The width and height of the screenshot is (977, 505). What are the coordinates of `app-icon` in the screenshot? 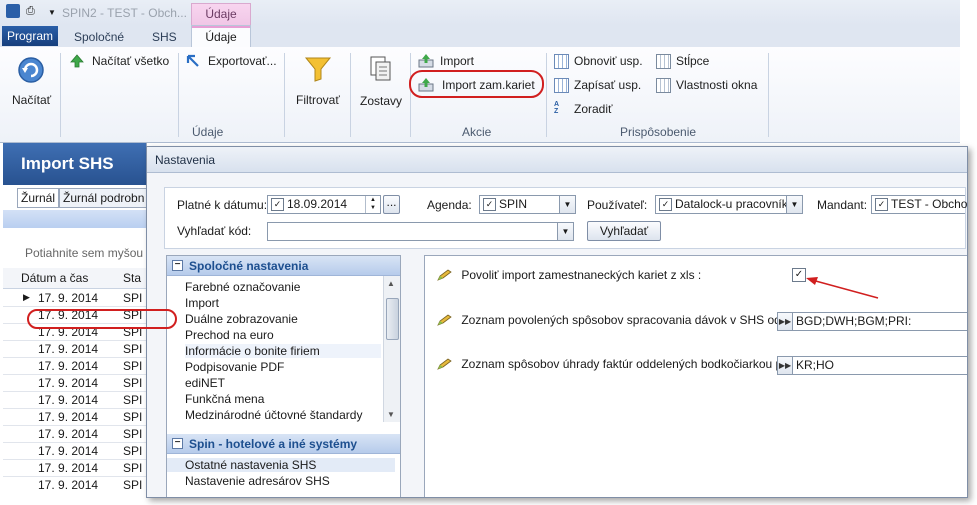 It's located at (13, 11).